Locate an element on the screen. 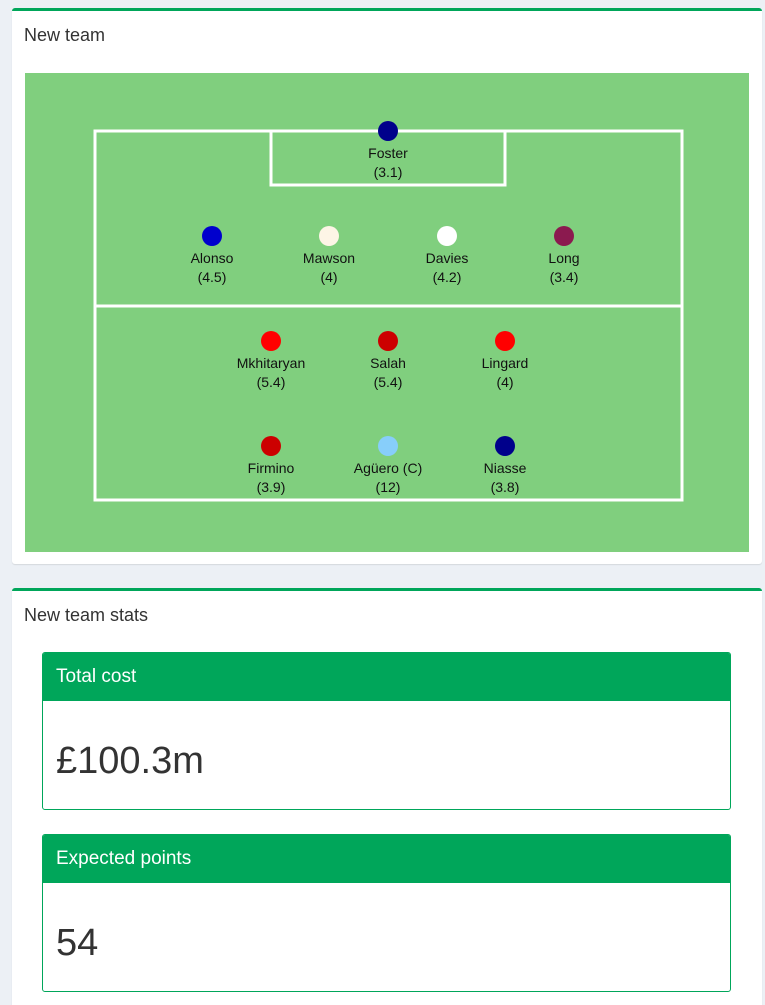 This screenshot has height=1005, width=765. expected-points-value: 54 is located at coordinates (77, 943).